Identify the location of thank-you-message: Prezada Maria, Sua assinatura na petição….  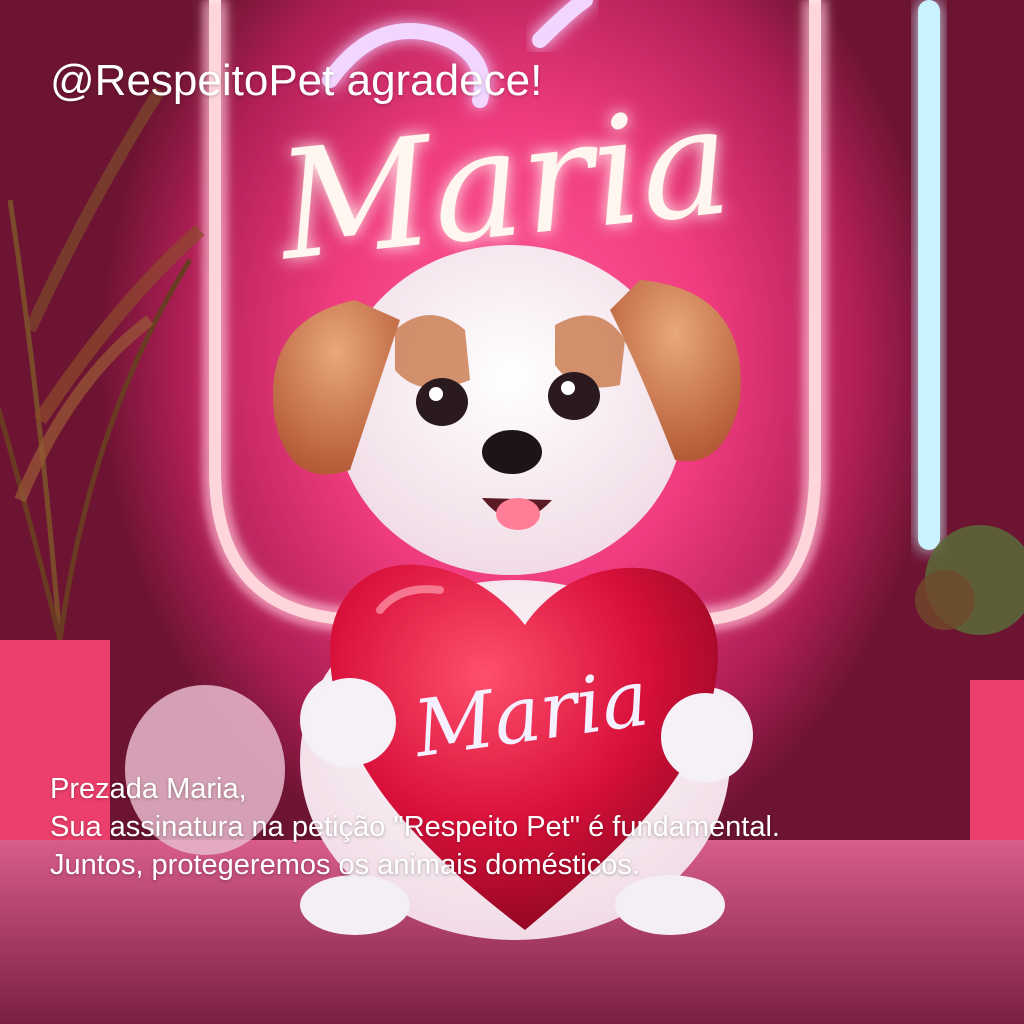
(415, 827).